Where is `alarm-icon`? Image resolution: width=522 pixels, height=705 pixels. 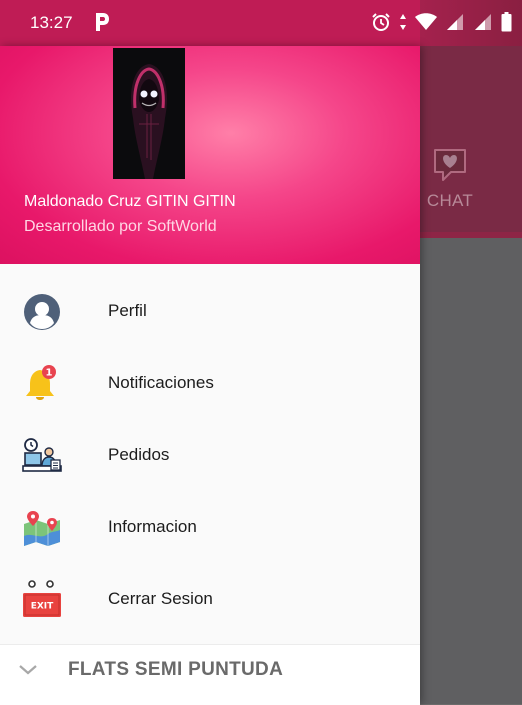
alarm-icon is located at coordinates (381, 22).